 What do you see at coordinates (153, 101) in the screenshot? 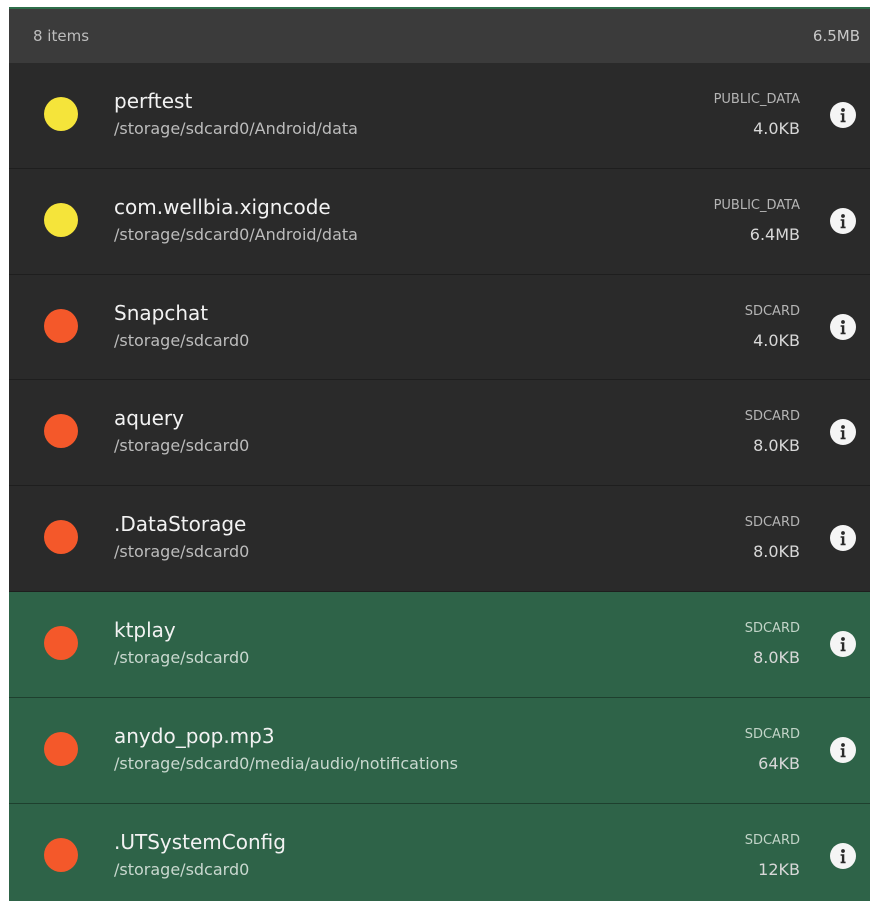
I see `item-name: perftest` at bounding box center [153, 101].